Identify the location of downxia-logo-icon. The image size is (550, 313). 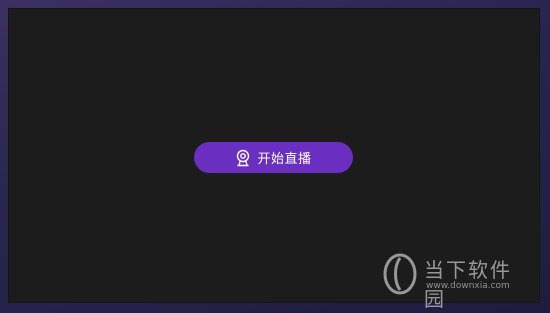
(400, 274).